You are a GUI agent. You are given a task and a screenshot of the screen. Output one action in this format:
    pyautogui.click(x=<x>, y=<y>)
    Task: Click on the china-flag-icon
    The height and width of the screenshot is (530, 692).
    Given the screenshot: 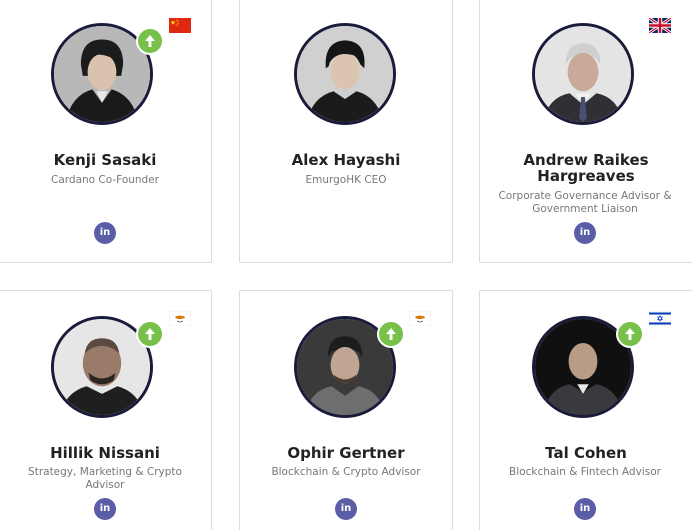 What is the action you would take?
    pyautogui.click(x=180, y=25)
    